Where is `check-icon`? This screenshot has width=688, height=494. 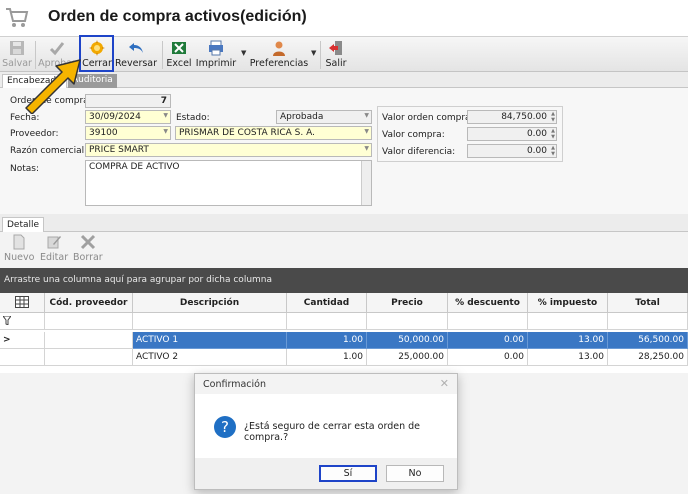 check-icon is located at coordinates (57, 49).